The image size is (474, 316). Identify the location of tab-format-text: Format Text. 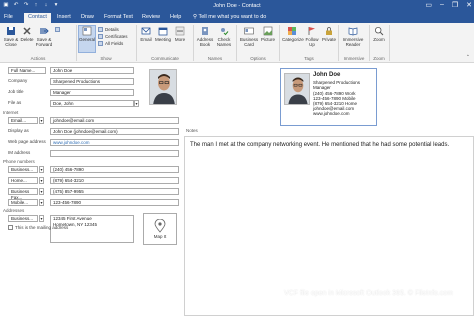
(118, 17).